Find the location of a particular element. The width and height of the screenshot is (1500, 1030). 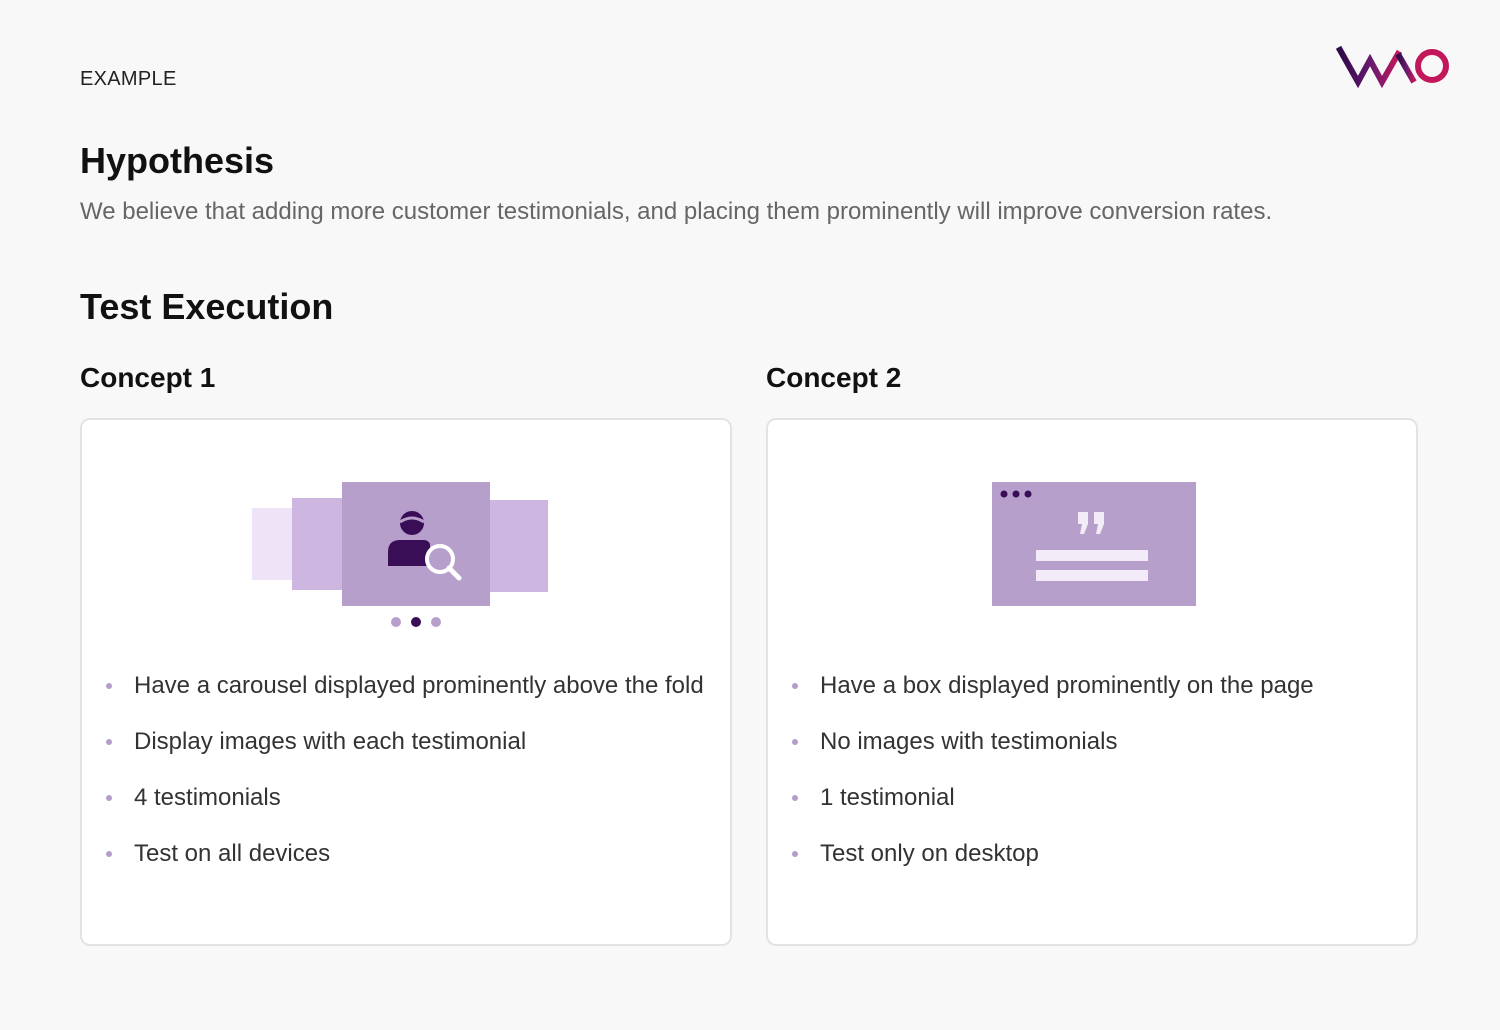

list-item: No images with testimonials is located at coordinates (1052, 754).